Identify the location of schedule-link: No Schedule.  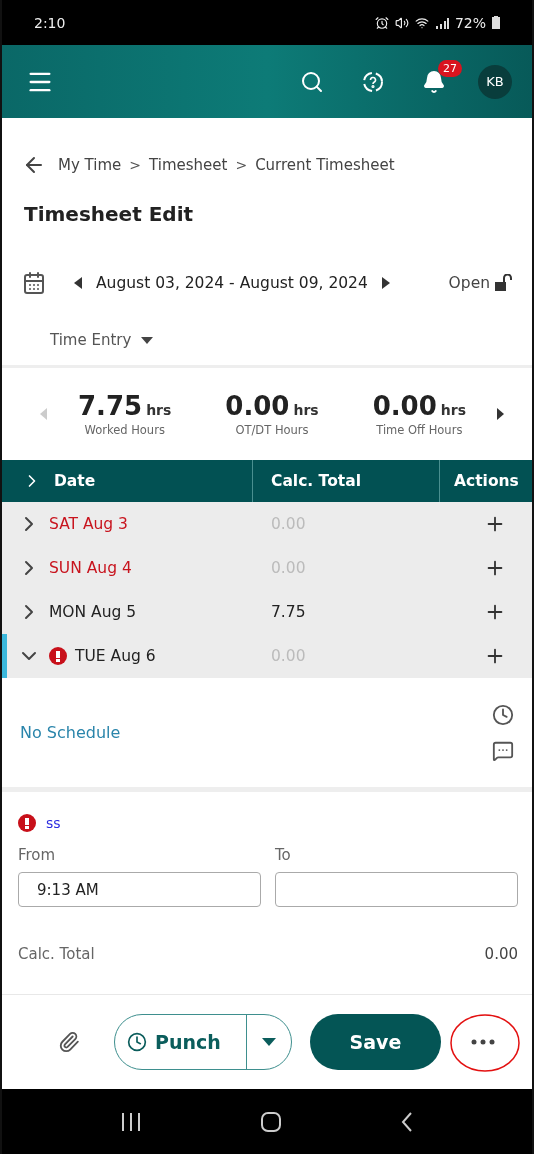
(70, 732).